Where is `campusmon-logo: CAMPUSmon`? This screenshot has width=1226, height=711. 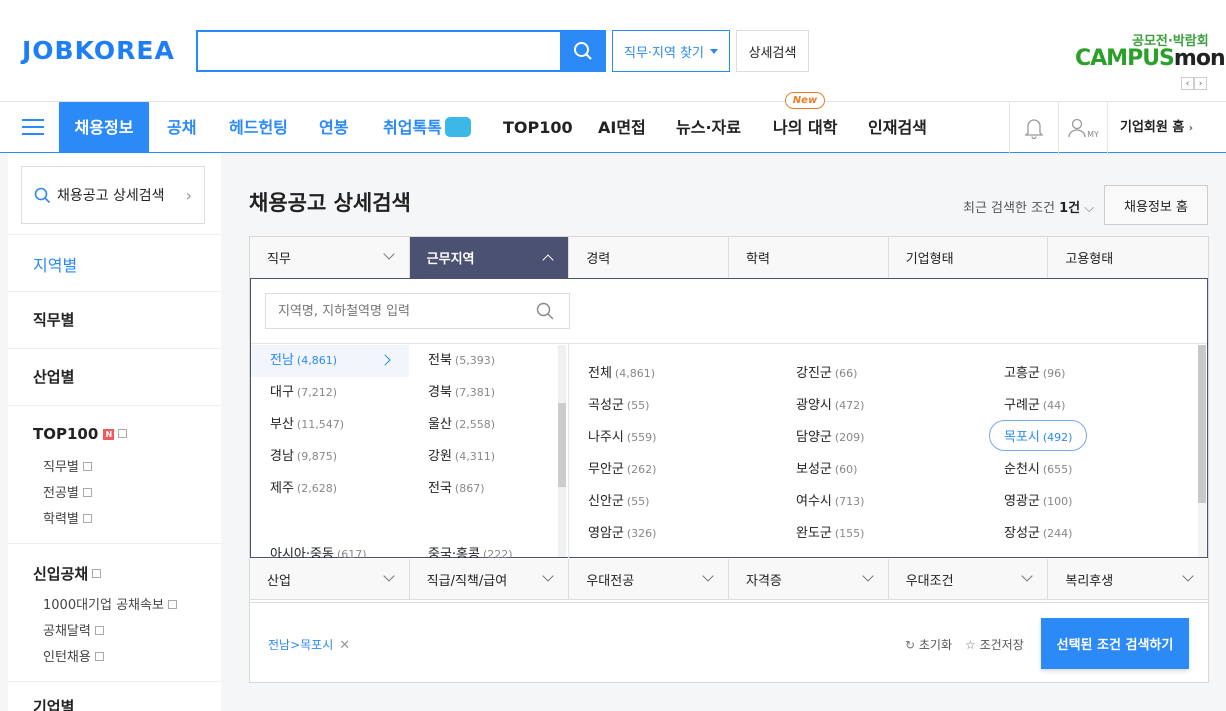
campusmon-logo: CAMPUSmon is located at coordinates (1150, 58).